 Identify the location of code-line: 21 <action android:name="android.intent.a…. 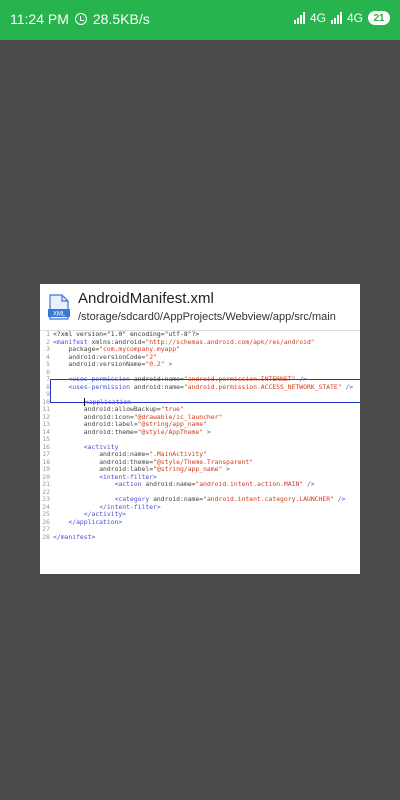
(200, 484).